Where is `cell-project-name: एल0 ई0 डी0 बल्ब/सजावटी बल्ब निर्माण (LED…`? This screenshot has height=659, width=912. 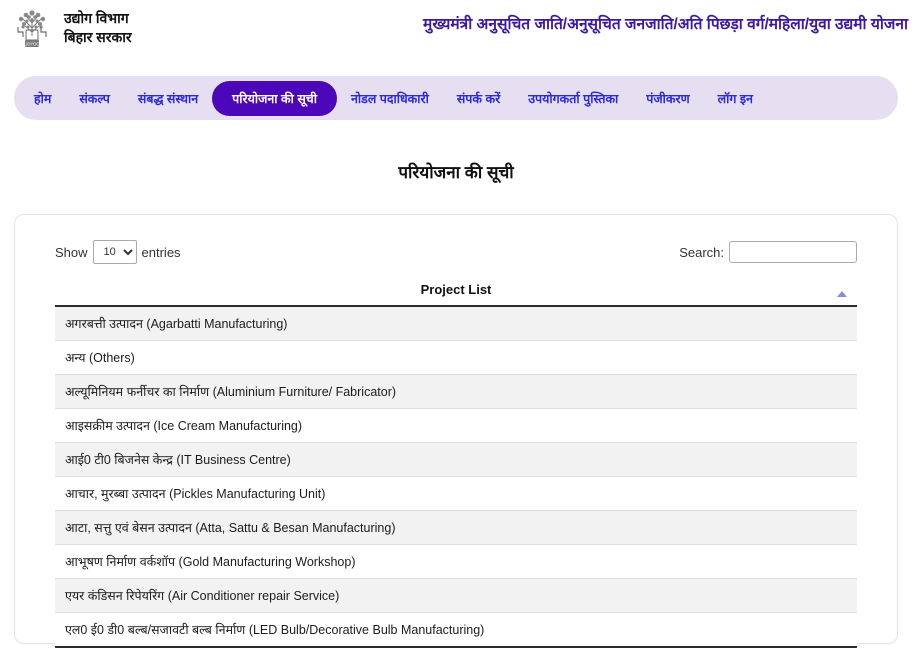 cell-project-name: एल0 ई0 डी0 बल्ब/सजावटी बल्ब निर्माण (LED… is located at coordinates (456, 630).